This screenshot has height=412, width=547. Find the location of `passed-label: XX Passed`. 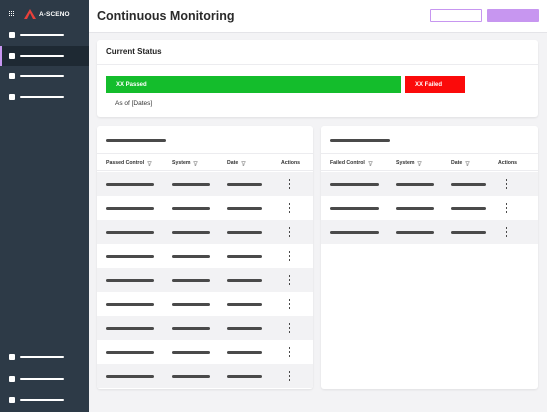

passed-label: XX Passed is located at coordinates (131, 84).